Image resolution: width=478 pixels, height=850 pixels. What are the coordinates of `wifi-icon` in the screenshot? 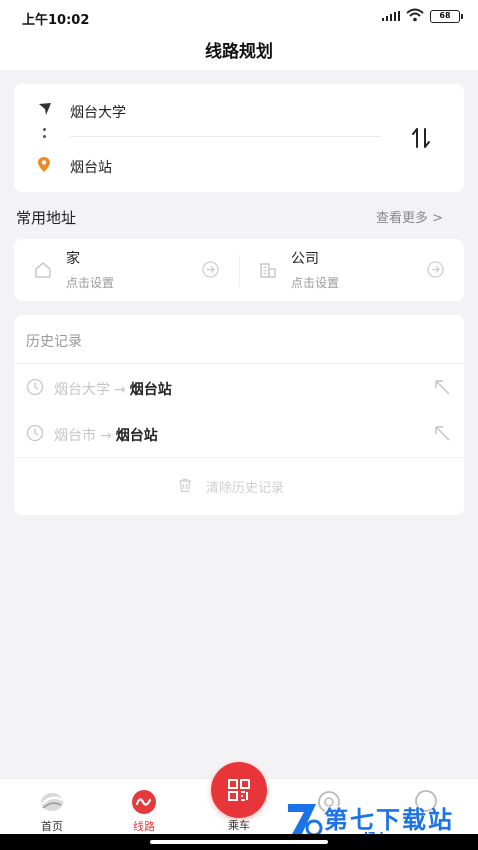 It's located at (415, 15).